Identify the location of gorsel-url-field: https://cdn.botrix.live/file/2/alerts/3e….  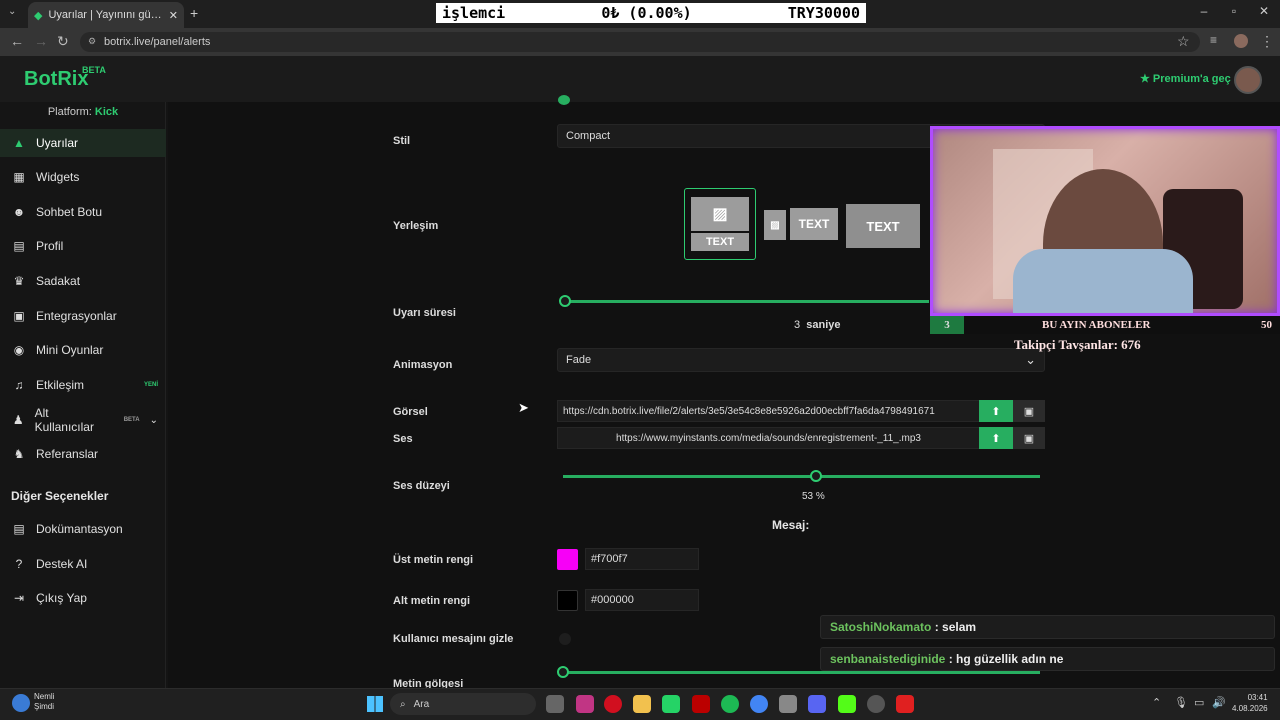
(768, 411).